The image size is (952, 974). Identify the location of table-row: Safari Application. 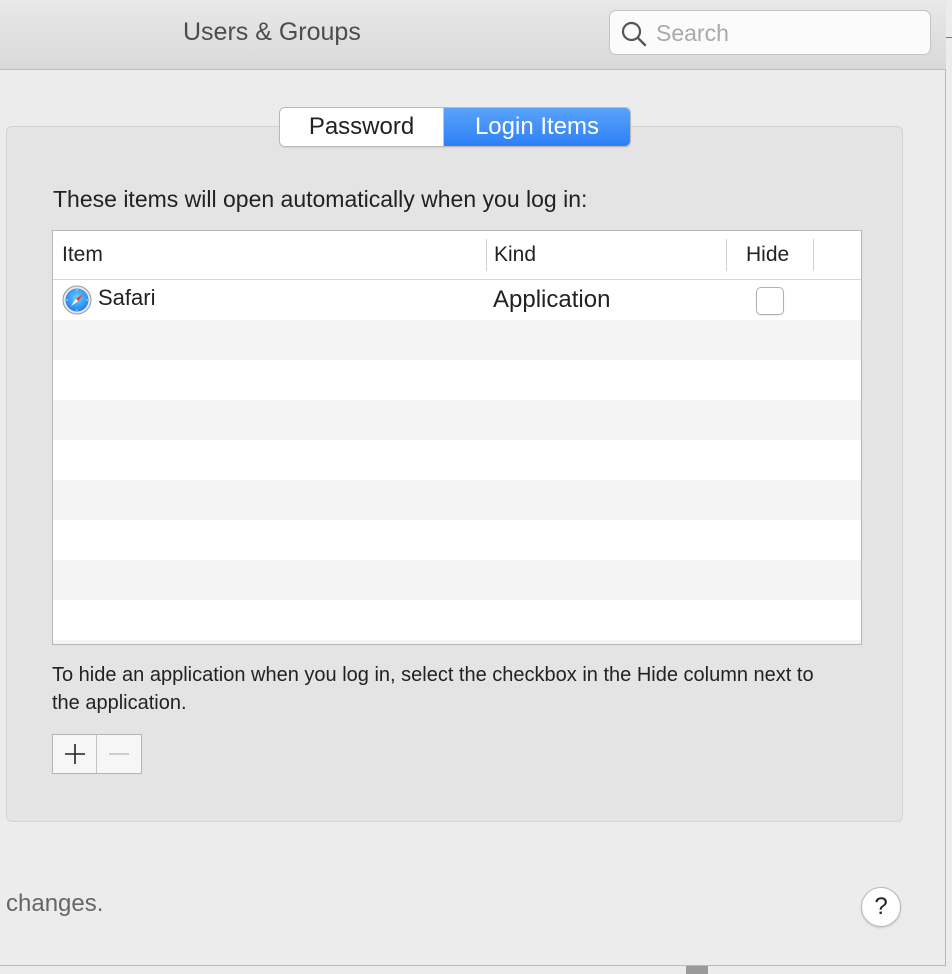
(457, 300).